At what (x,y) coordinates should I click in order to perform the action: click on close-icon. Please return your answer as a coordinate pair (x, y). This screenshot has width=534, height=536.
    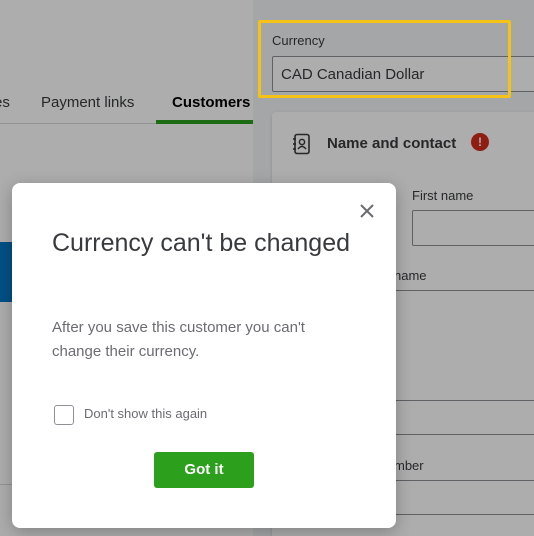
    Looking at the image, I should click on (367, 211).